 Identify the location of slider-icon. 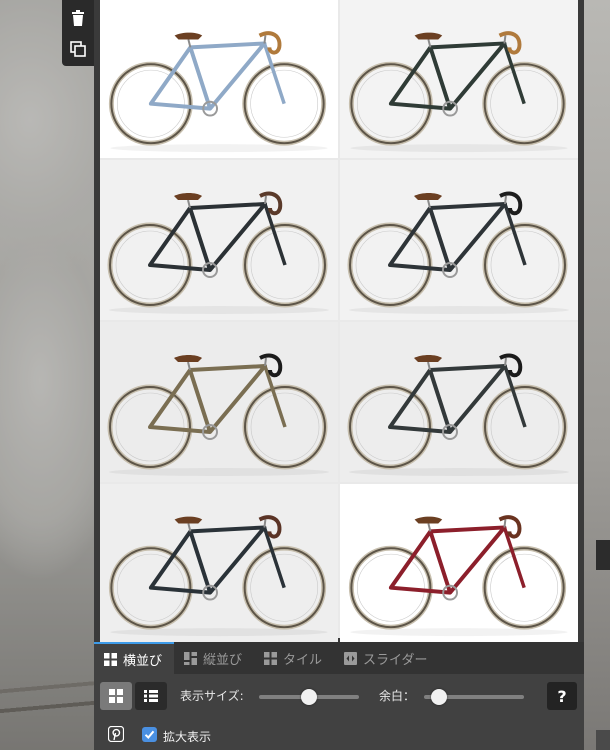
(351, 658).